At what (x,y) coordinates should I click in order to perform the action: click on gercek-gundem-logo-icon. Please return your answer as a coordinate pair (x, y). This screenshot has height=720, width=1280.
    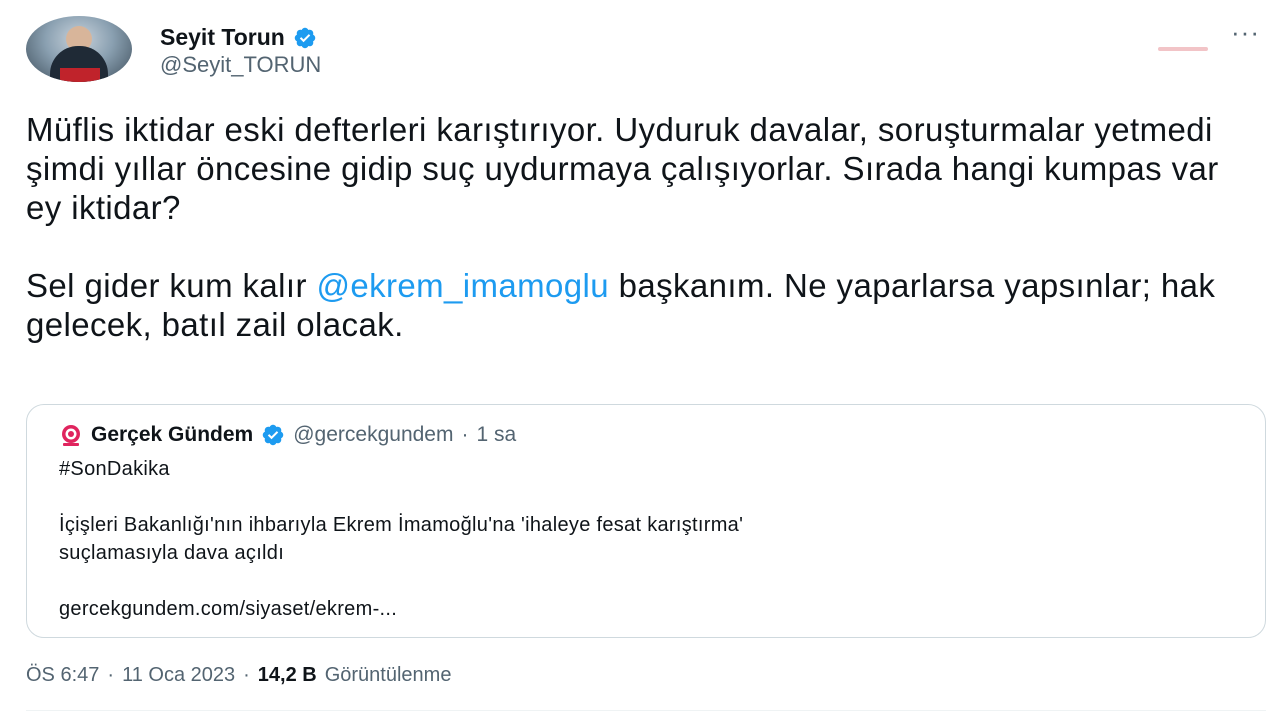
    Looking at the image, I should click on (71, 435).